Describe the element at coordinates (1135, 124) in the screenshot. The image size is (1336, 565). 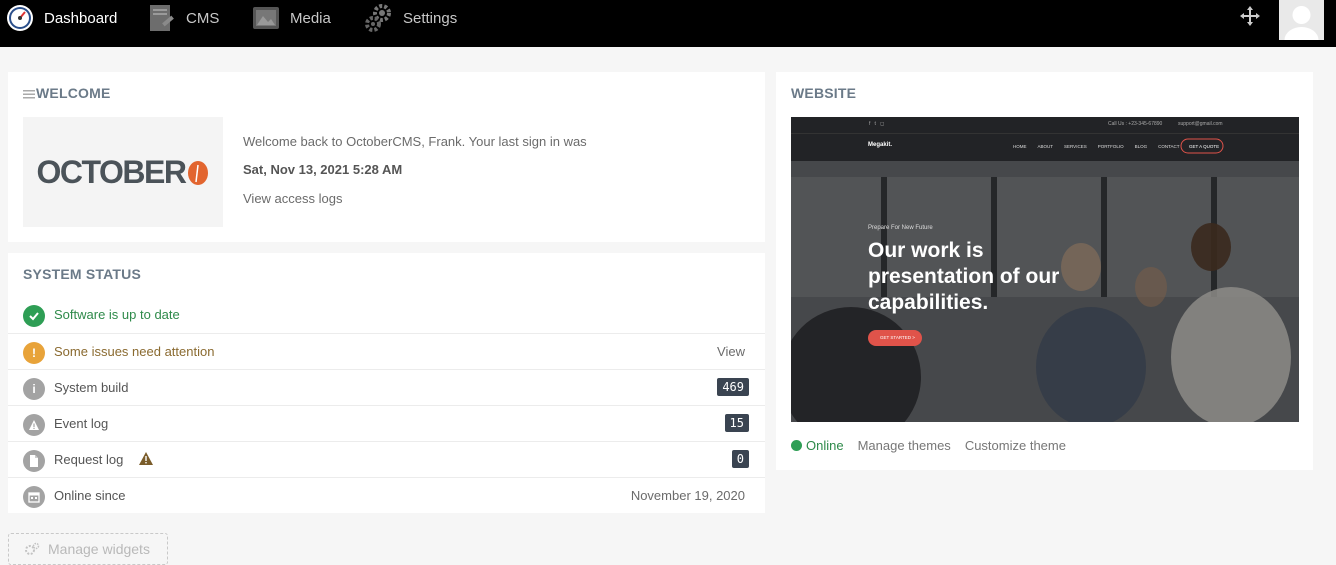
I see `preview-phone: Call Us : +23-345-67890` at that location.